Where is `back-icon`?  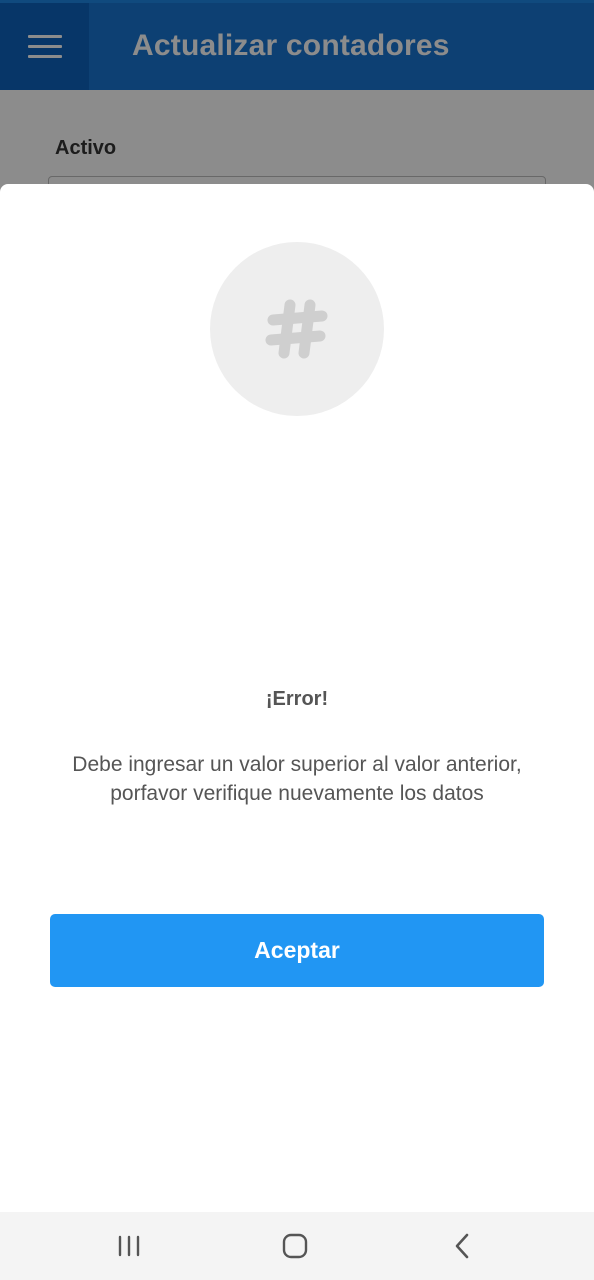
back-icon is located at coordinates (462, 1246).